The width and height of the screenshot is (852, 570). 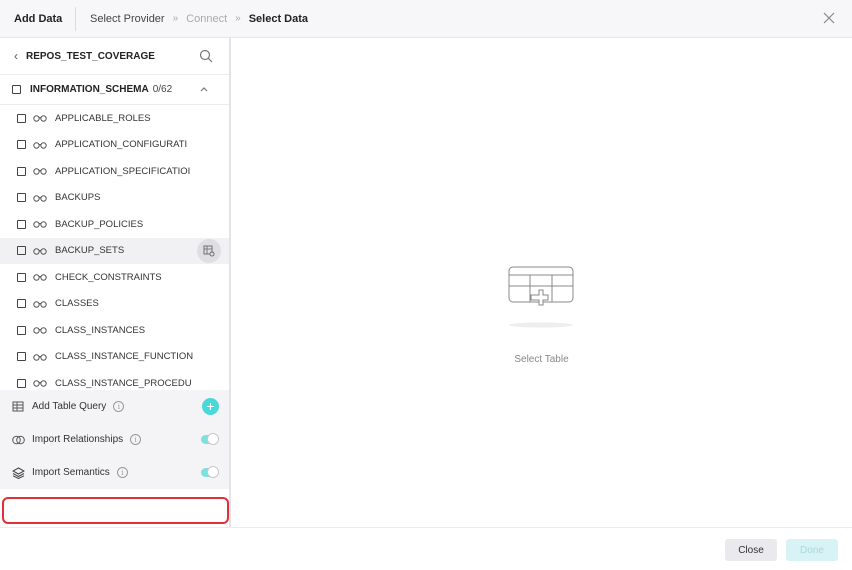 What do you see at coordinates (278, 19) in the screenshot?
I see `step-select-data: Select Data` at bounding box center [278, 19].